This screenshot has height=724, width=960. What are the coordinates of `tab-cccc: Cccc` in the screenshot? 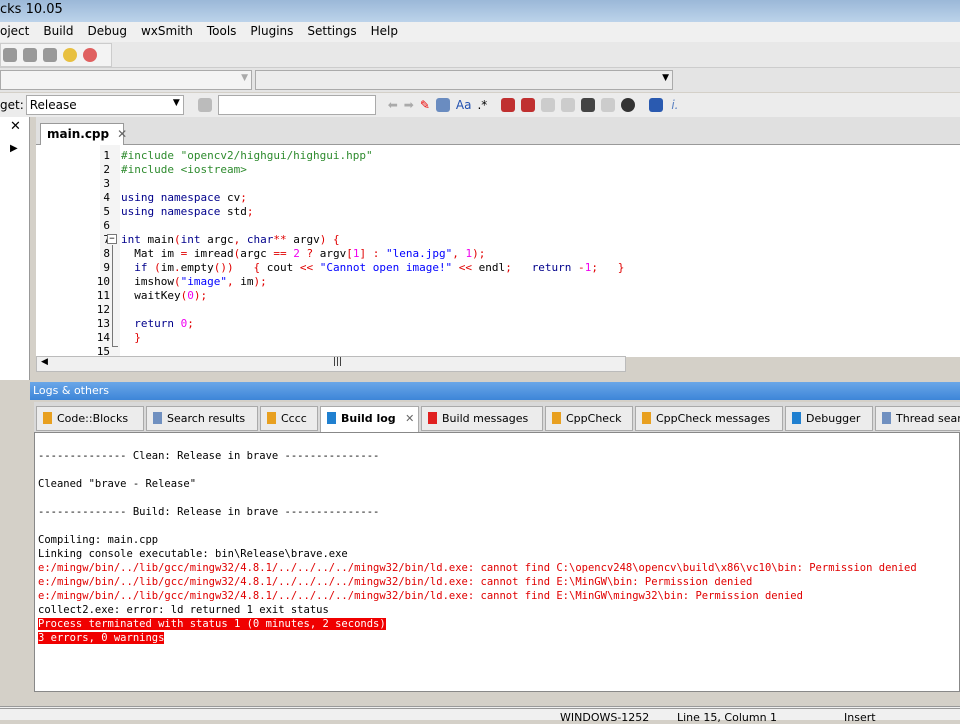 It's located at (289, 418).